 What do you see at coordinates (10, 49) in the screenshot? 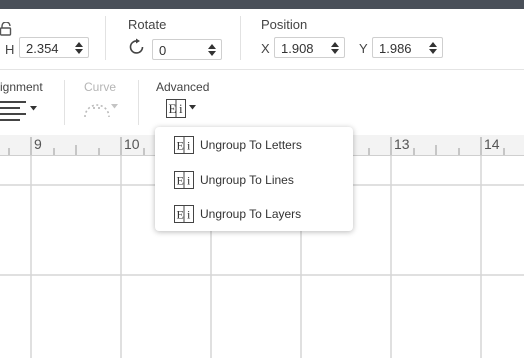
I see `height-label: H` at bounding box center [10, 49].